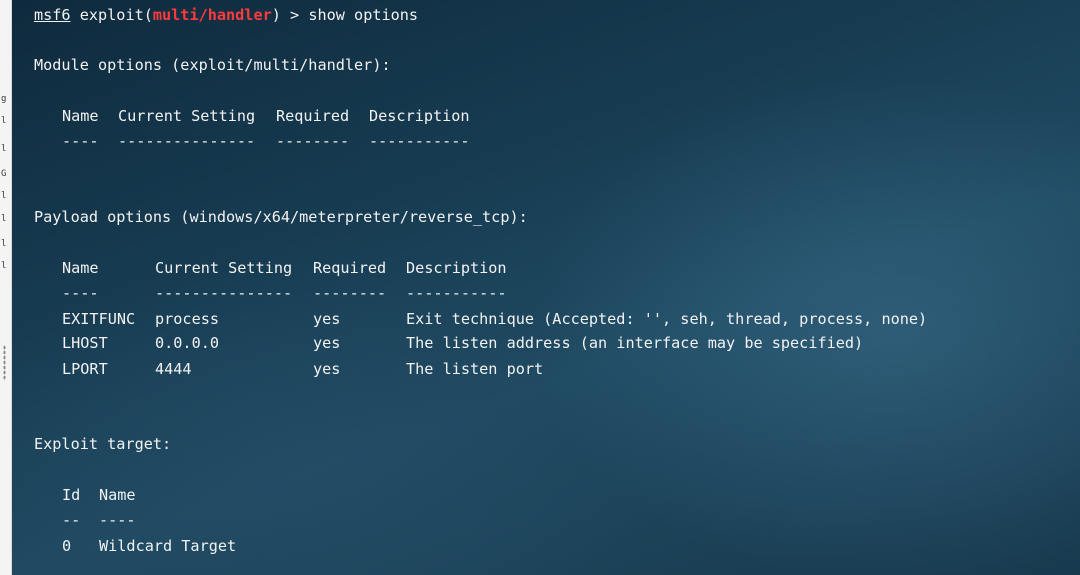  What do you see at coordinates (173, 369) in the screenshot?
I see `option-current-setting: 4444` at bounding box center [173, 369].